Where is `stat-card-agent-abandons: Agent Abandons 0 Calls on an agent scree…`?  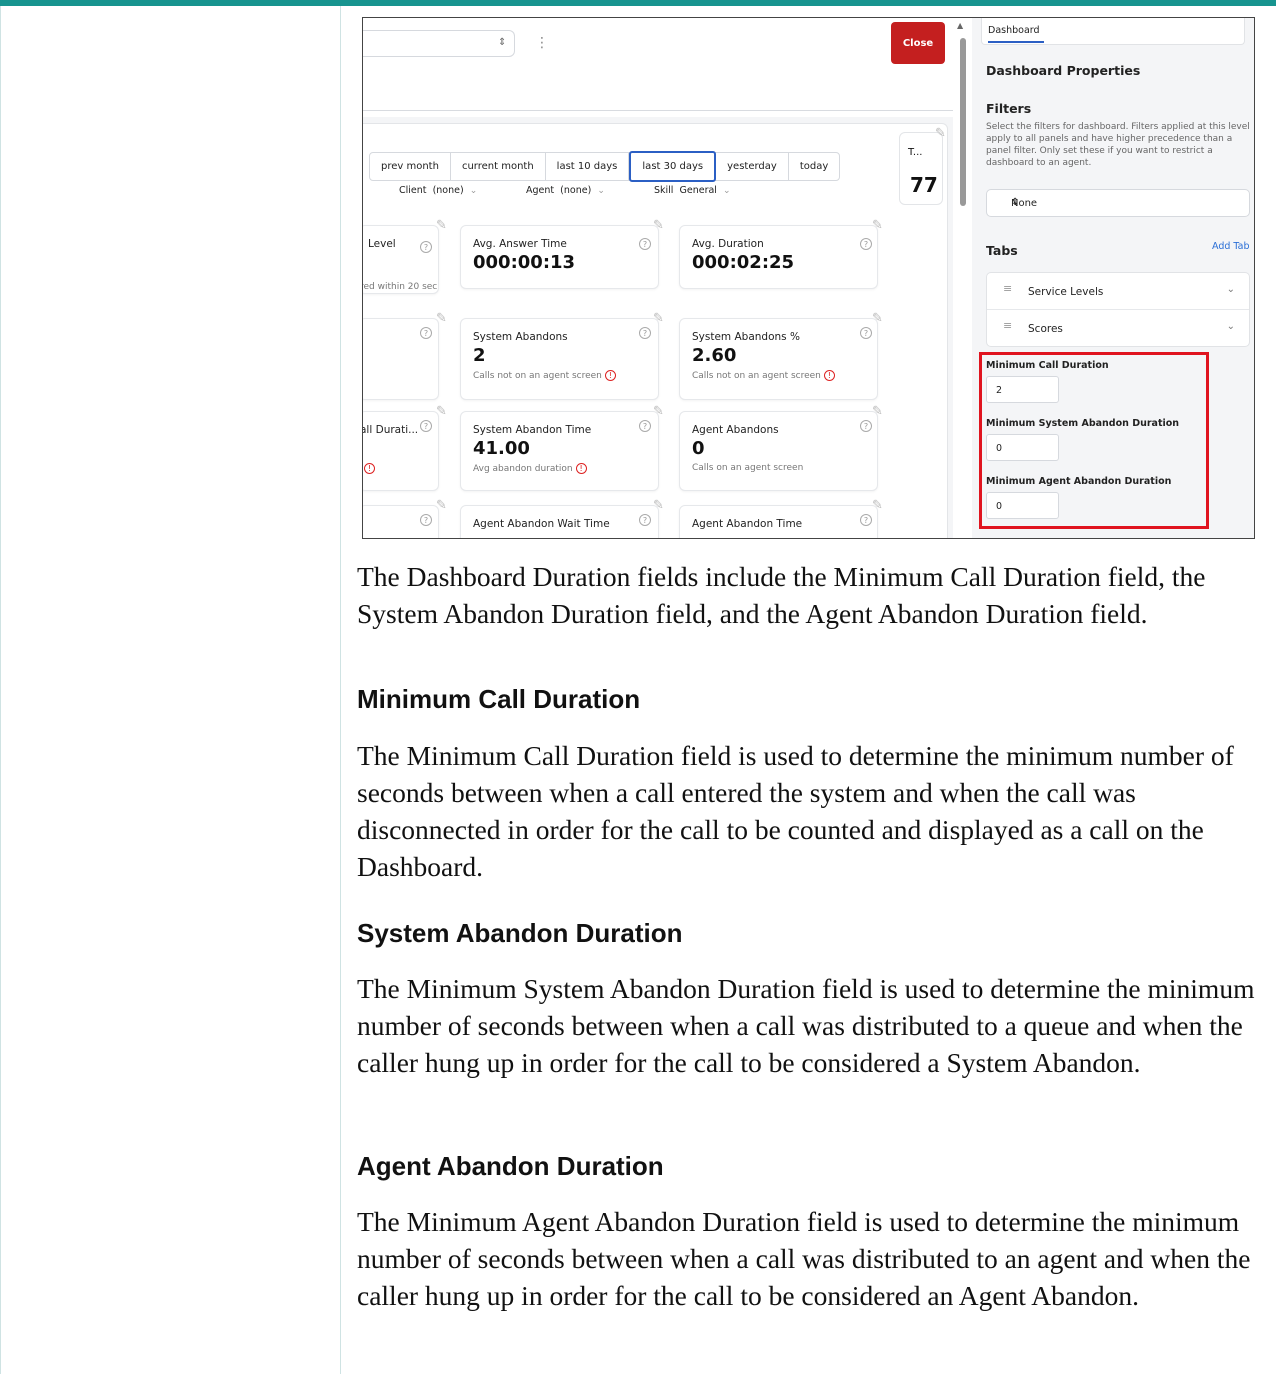
stat-card-agent-abandons: Agent Abandons 0 Calls on an agent scree… is located at coordinates (778, 451).